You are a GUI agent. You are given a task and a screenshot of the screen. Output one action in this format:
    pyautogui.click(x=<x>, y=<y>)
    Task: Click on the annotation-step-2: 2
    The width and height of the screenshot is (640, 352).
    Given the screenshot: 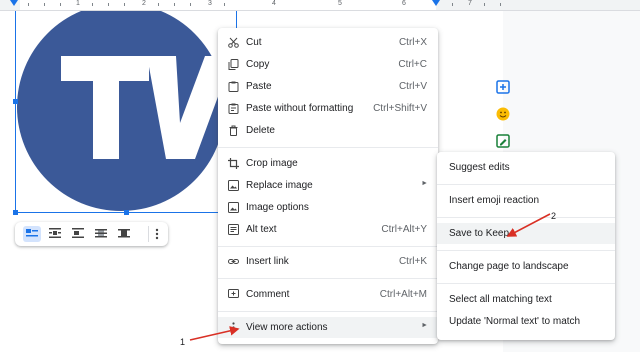 What is the action you would take?
    pyautogui.click(x=554, y=216)
    